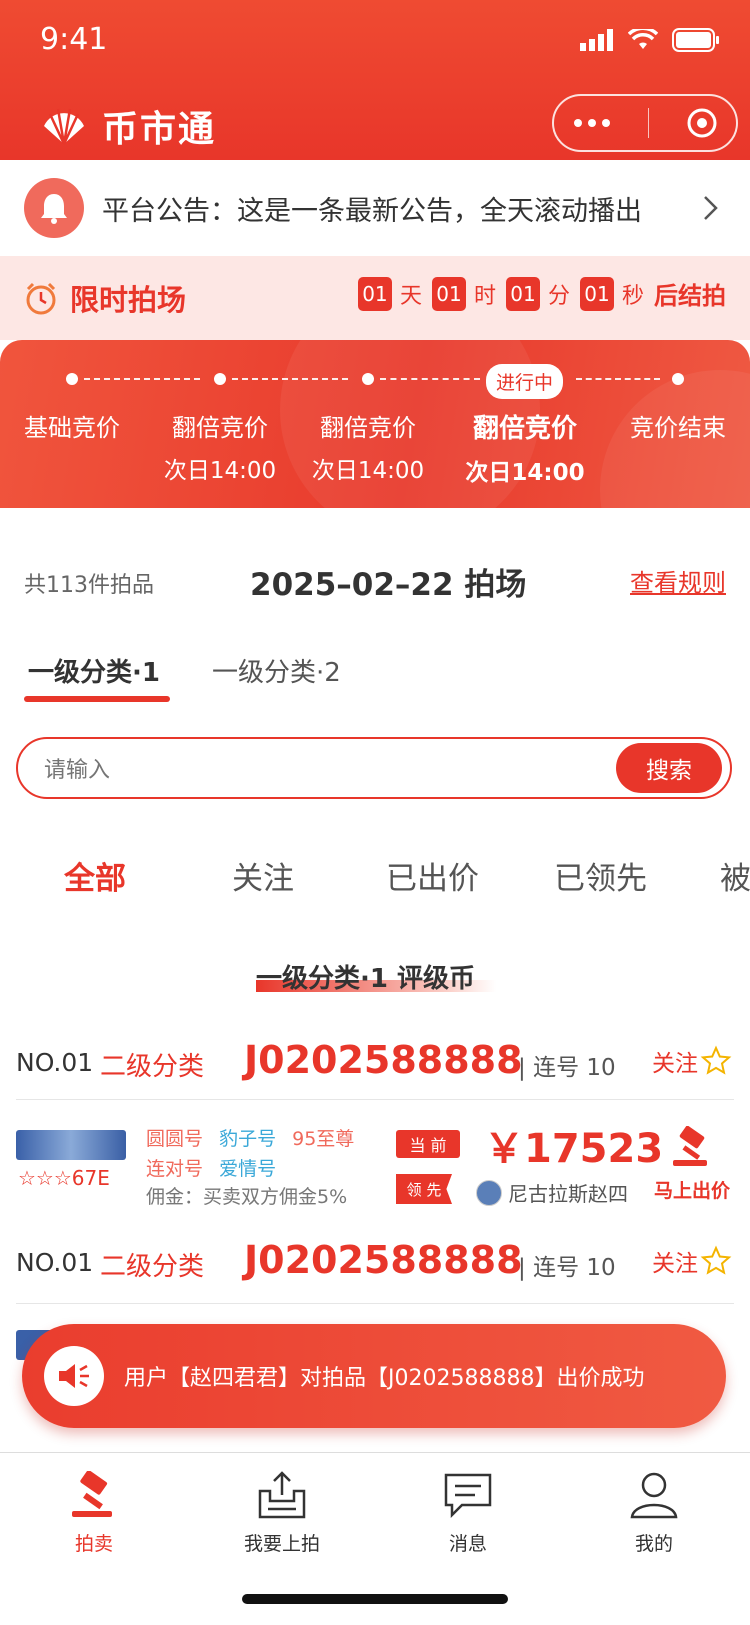 The width and height of the screenshot is (750, 1625). Describe the element at coordinates (600, 875) in the screenshot. I see `filter-leading: 已领先` at that location.